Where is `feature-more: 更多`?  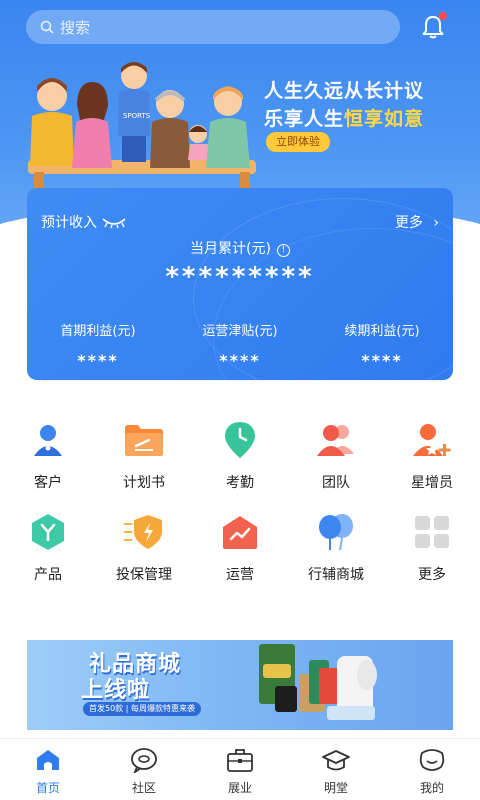
feature-more: 更多 is located at coordinates (432, 548).